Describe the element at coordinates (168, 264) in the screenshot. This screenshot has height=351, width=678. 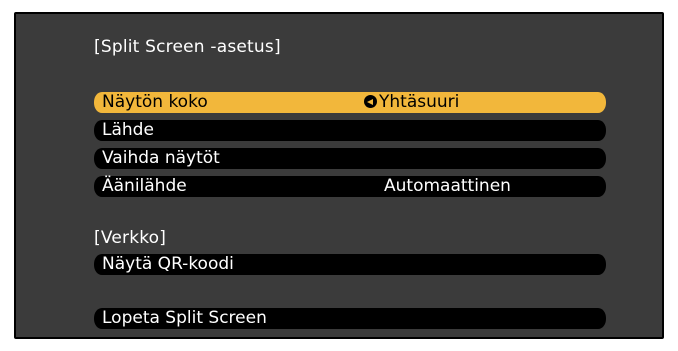
I see `menu-item-label: Näytä QR-koodi` at that location.